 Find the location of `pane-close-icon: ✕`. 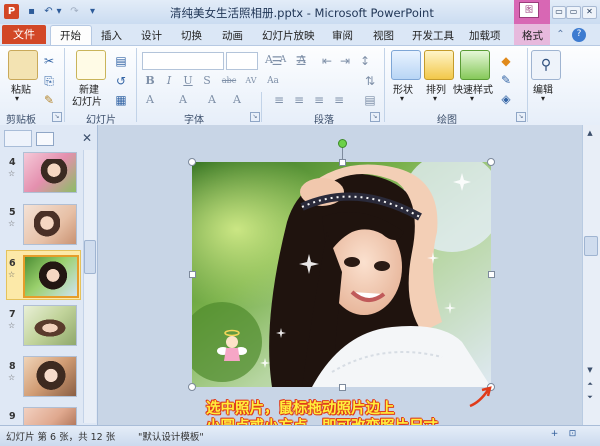

pane-close-icon: ✕ is located at coordinates (87, 138).